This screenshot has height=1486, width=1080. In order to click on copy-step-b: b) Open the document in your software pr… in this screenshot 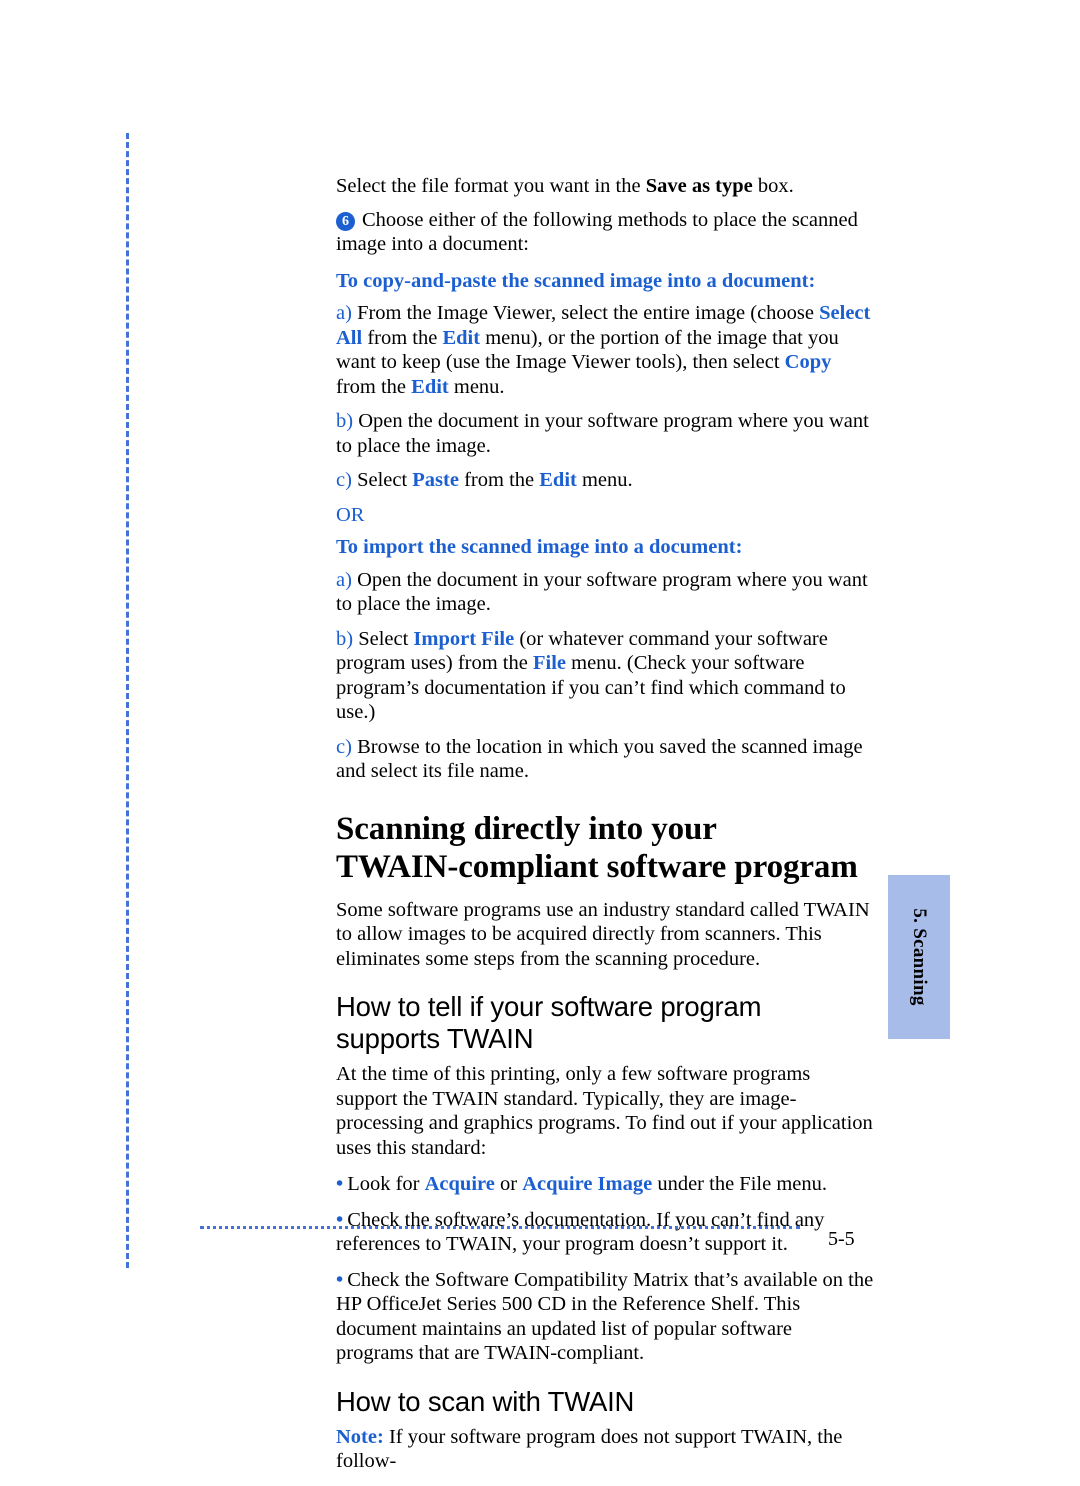, I will do `click(605, 433)`.